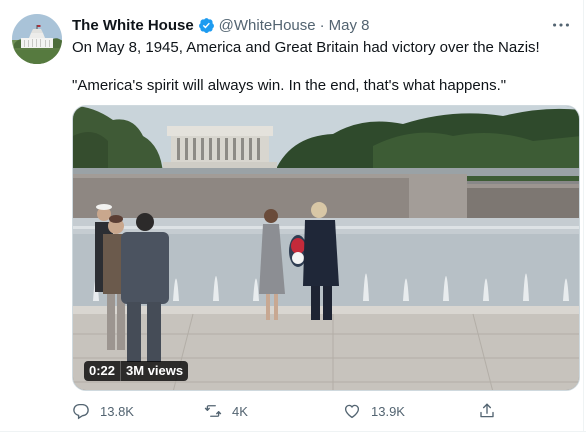  What do you see at coordinates (349, 25) in the screenshot?
I see `tweet-date: May 8` at bounding box center [349, 25].